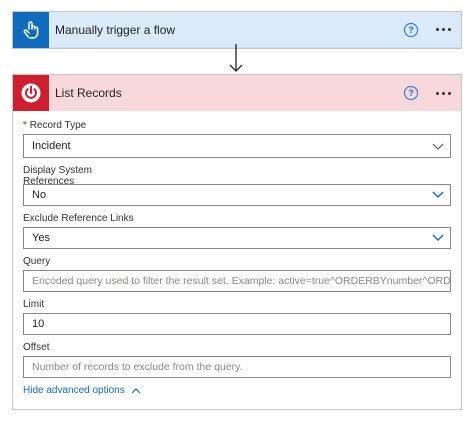 This screenshot has width=474, height=430. Describe the element at coordinates (237, 390) in the screenshot. I see `hide-advanced-options-link: Hide advanced options` at that location.